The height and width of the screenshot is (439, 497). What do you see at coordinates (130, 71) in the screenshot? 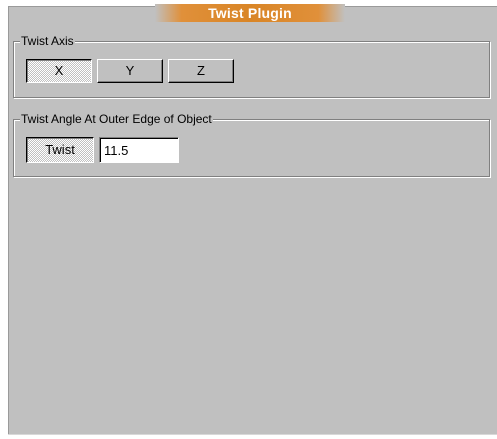
I see `axis-y-button: Y` at bounding box center [130, 71].